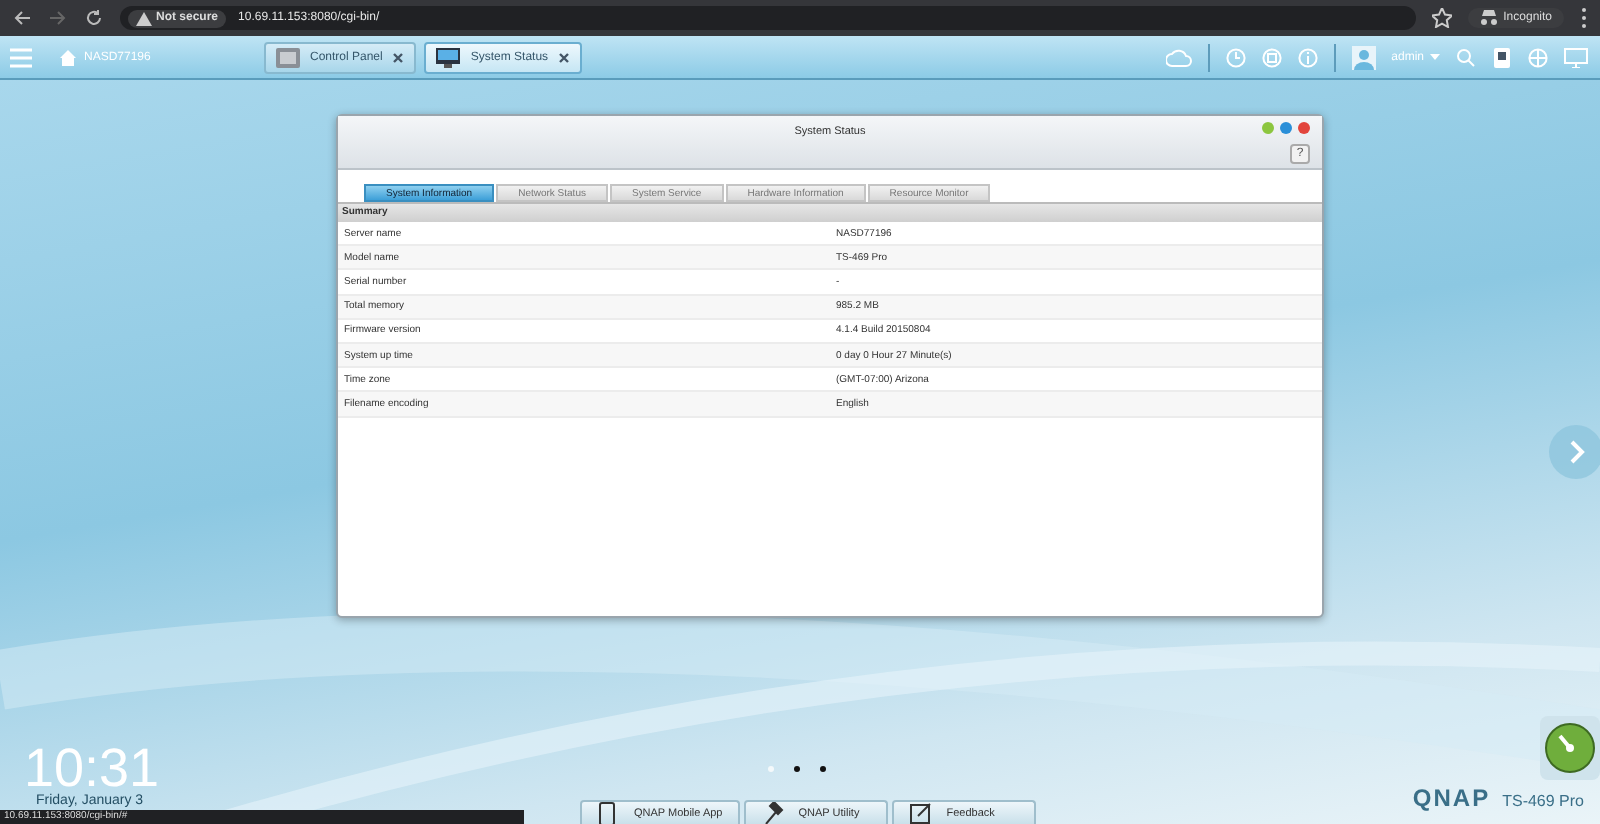 This screenshot has height=824, width=1600. Describe the element at coordinates (144, 18) in the screenshot. I see `warning-icon` at that location.